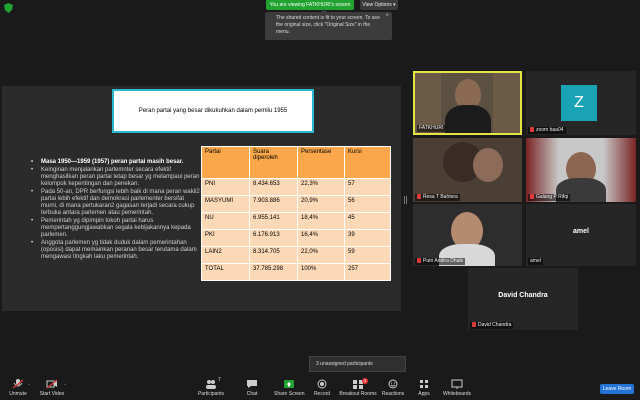 Image resolution: width=640 pixels, height=400 pixels. What do you see at coordinates (405, 200) in the screenshot?
I see `panel-resize-handle` at bounding box center [405, 200].